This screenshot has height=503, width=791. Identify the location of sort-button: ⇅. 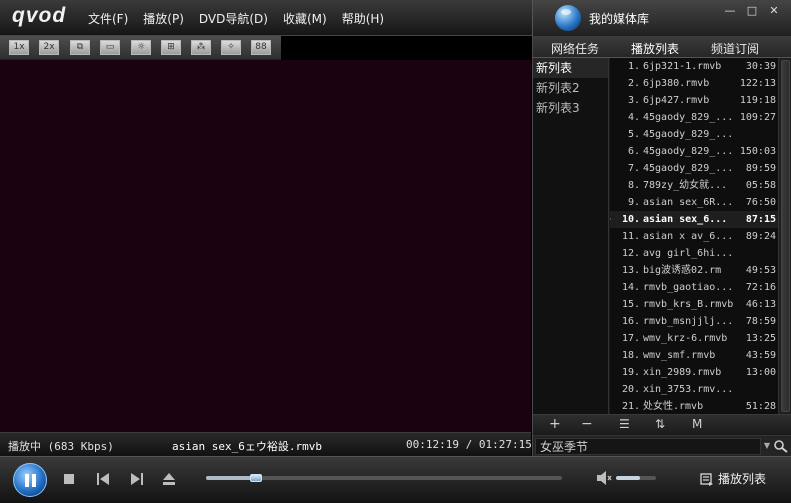
(660, 424).